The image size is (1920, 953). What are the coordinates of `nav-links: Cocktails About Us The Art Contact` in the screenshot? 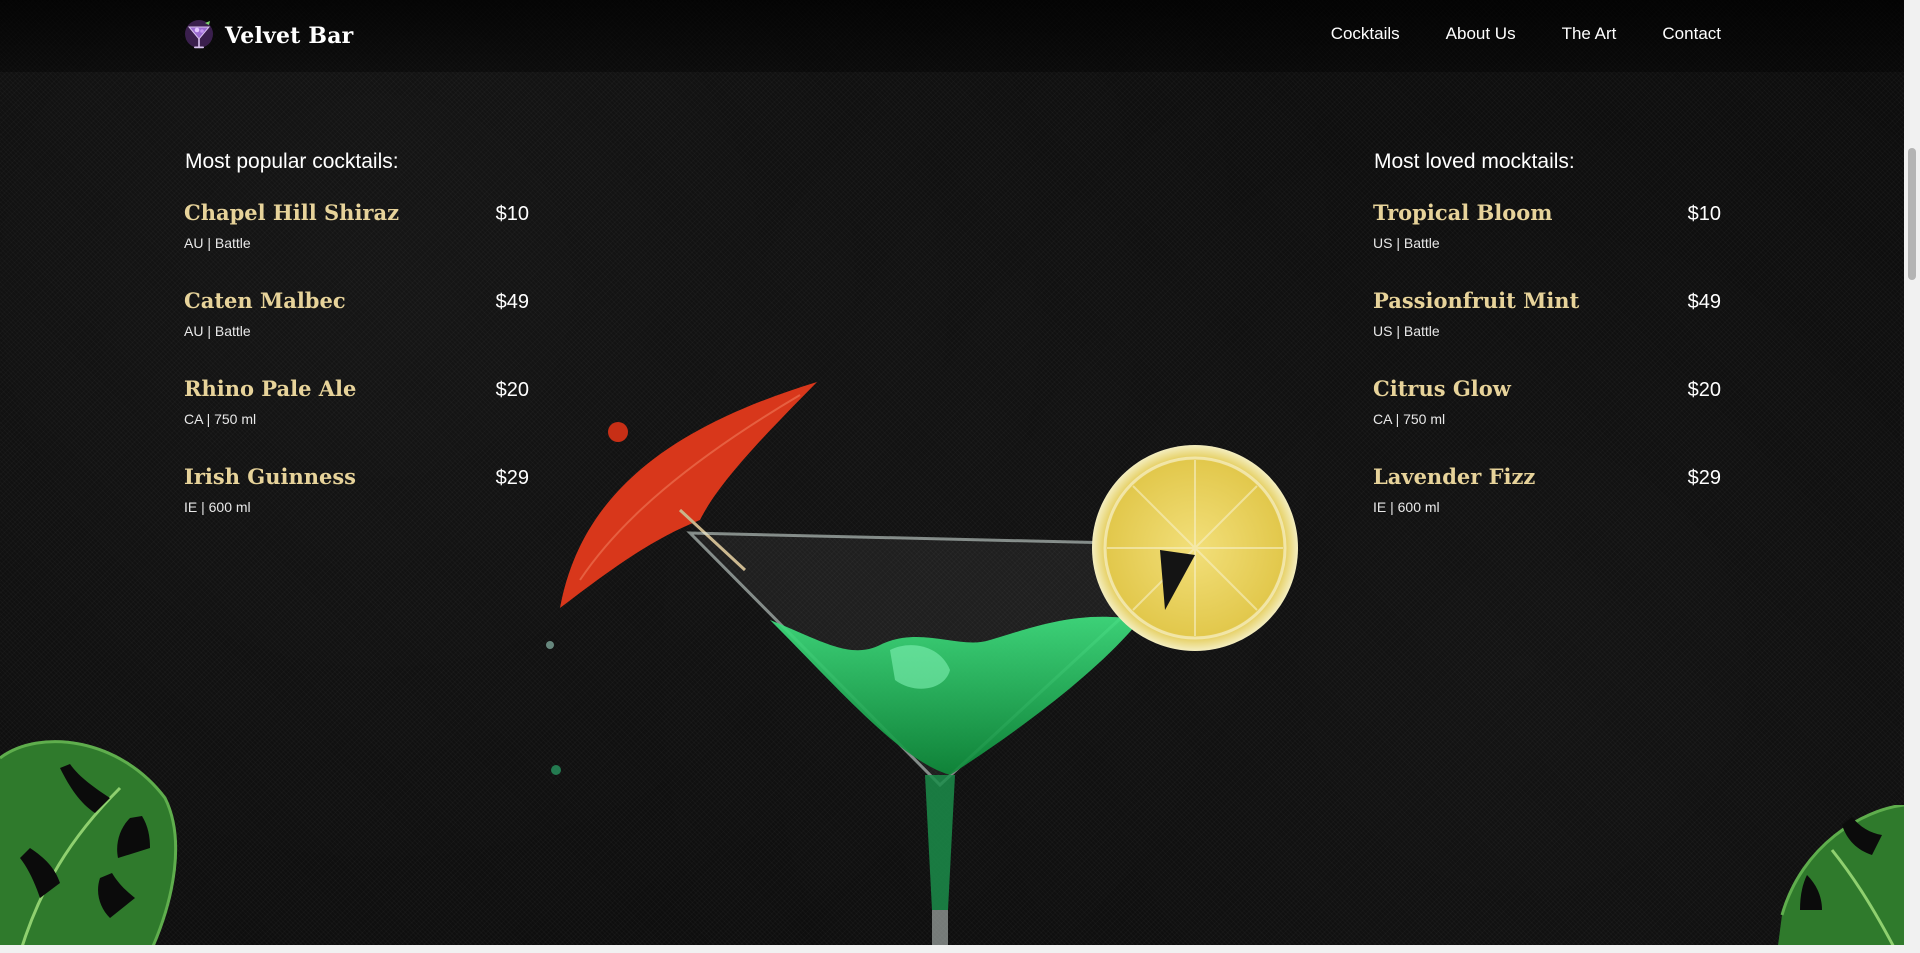 It's located at (1526, 34).